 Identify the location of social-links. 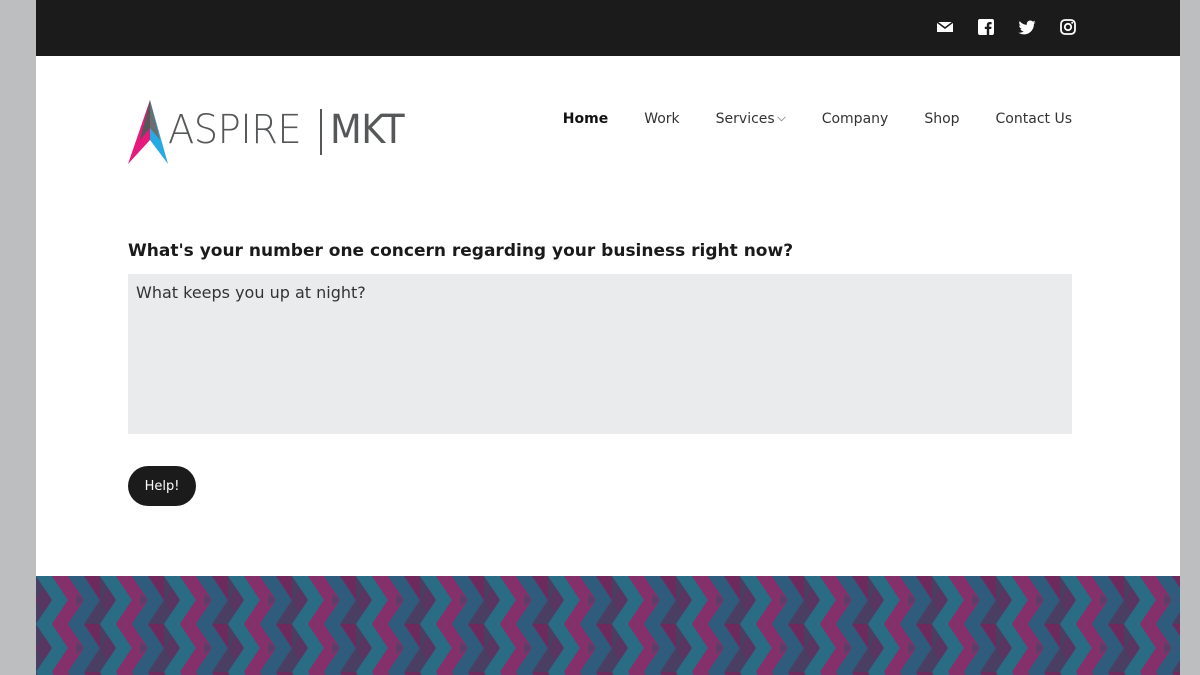
(1006, 27).